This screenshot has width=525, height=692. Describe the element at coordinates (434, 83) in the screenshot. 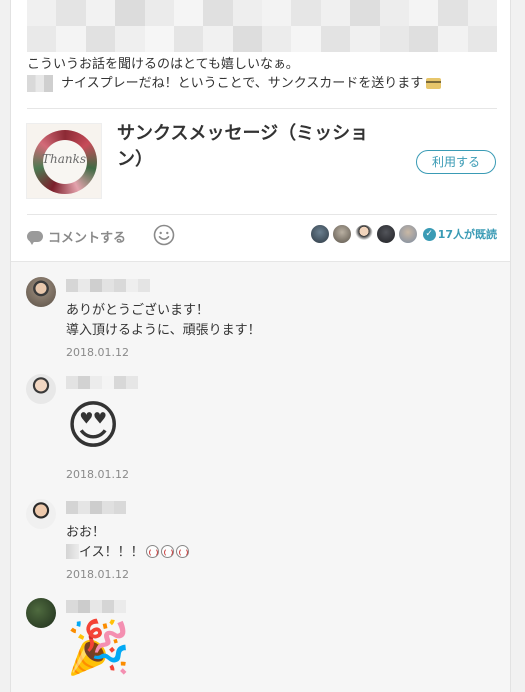

I see `credit-card-icon` at that location.